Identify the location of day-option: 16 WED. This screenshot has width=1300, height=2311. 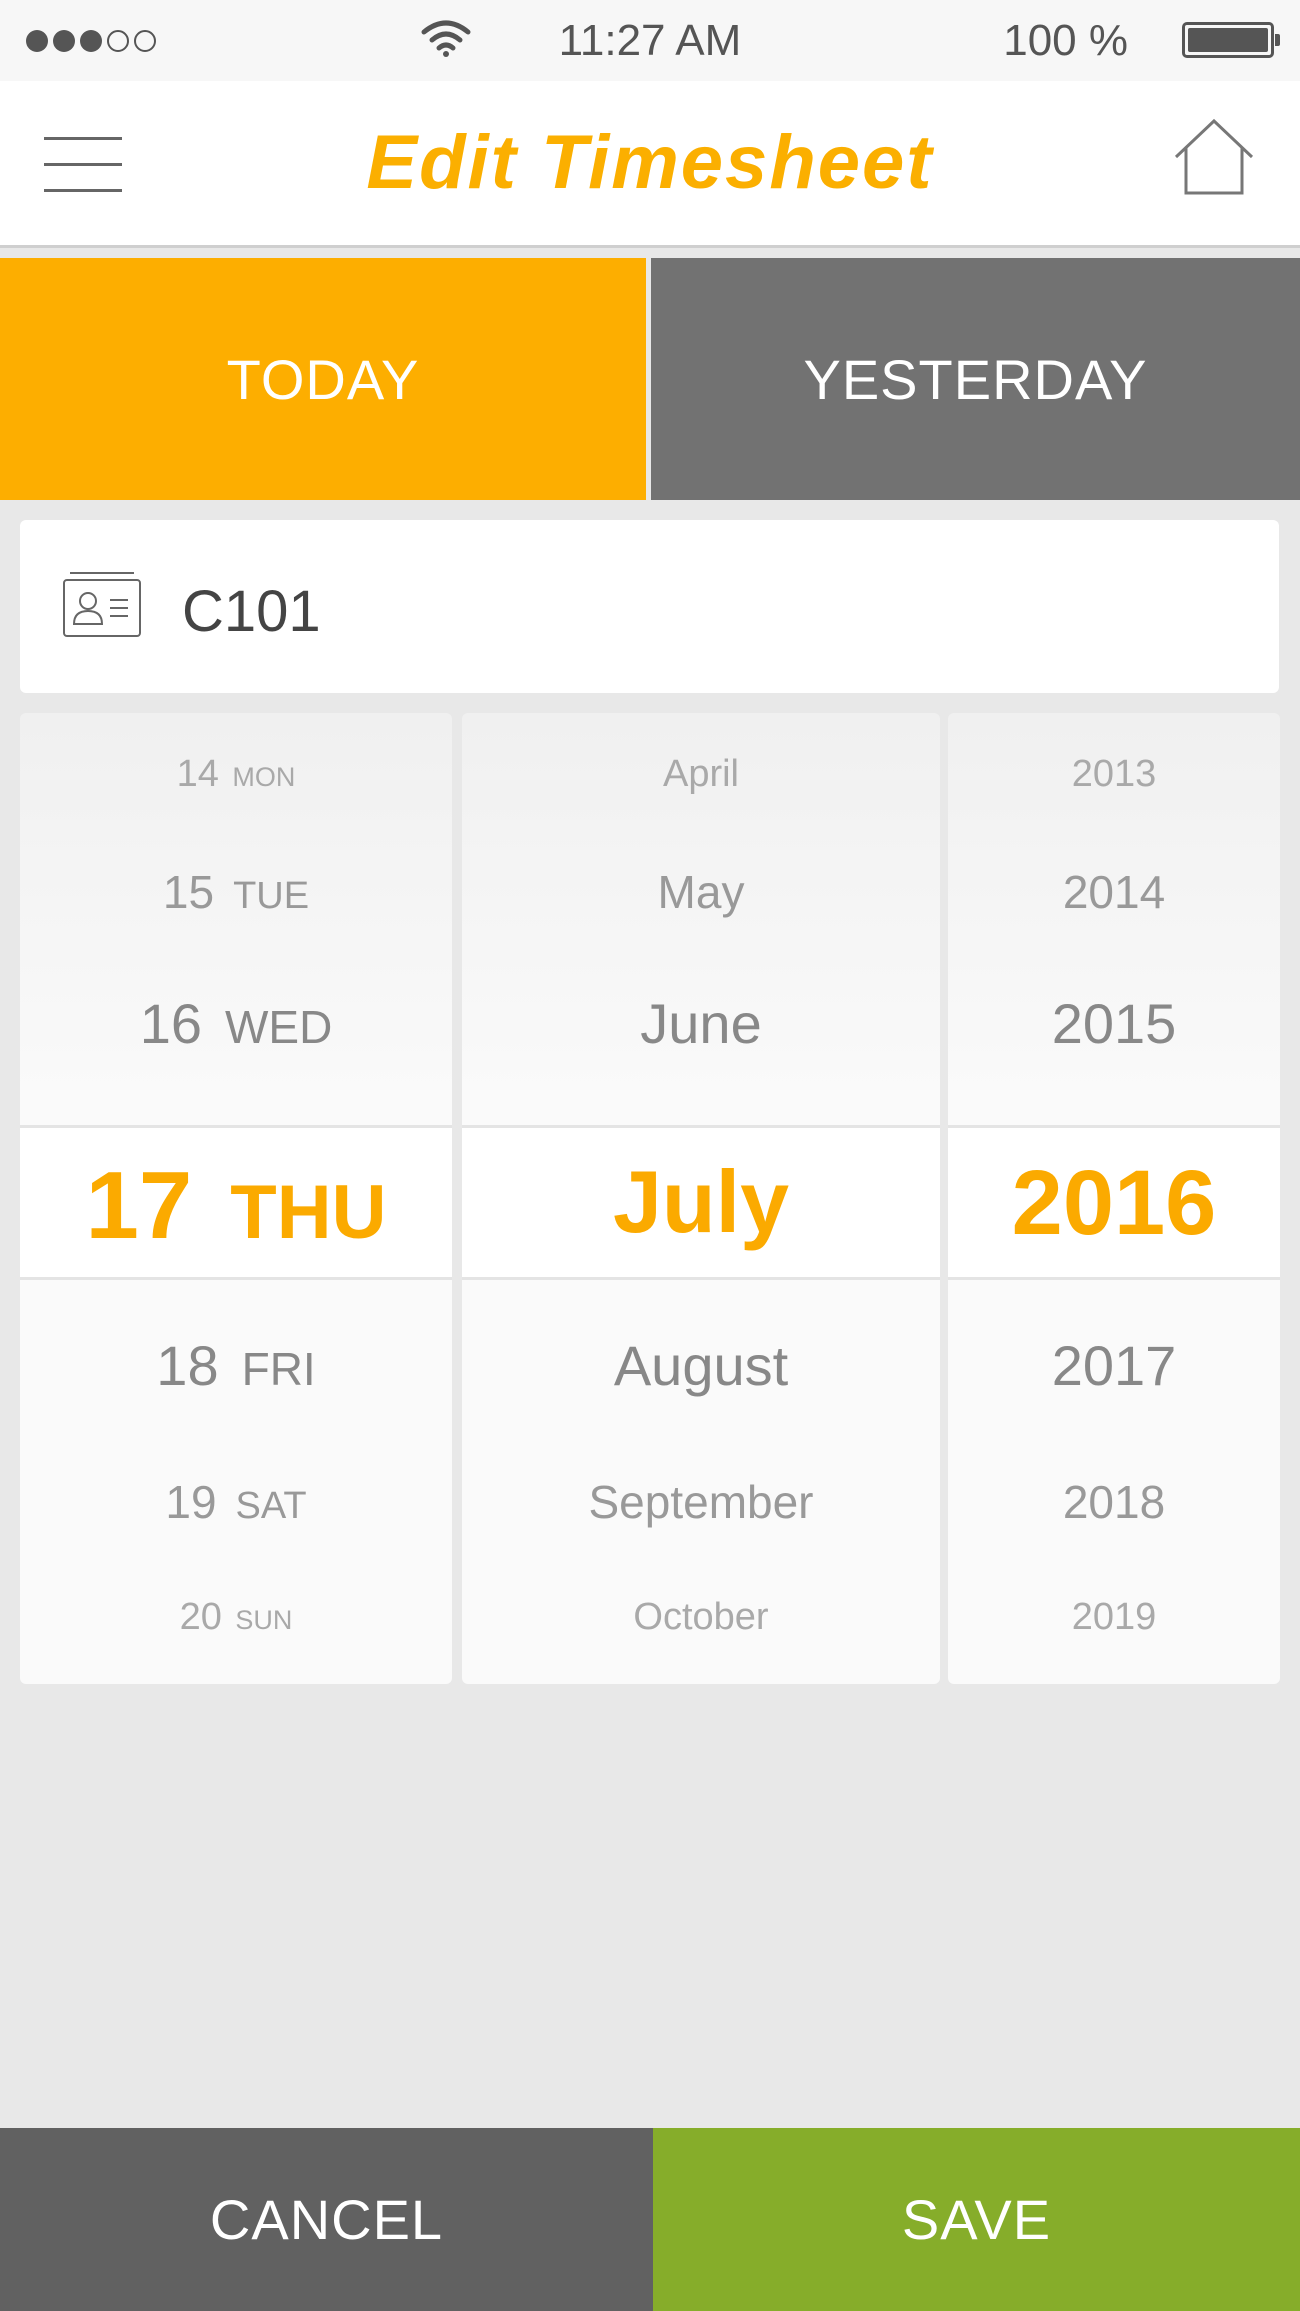
(236, 1023).